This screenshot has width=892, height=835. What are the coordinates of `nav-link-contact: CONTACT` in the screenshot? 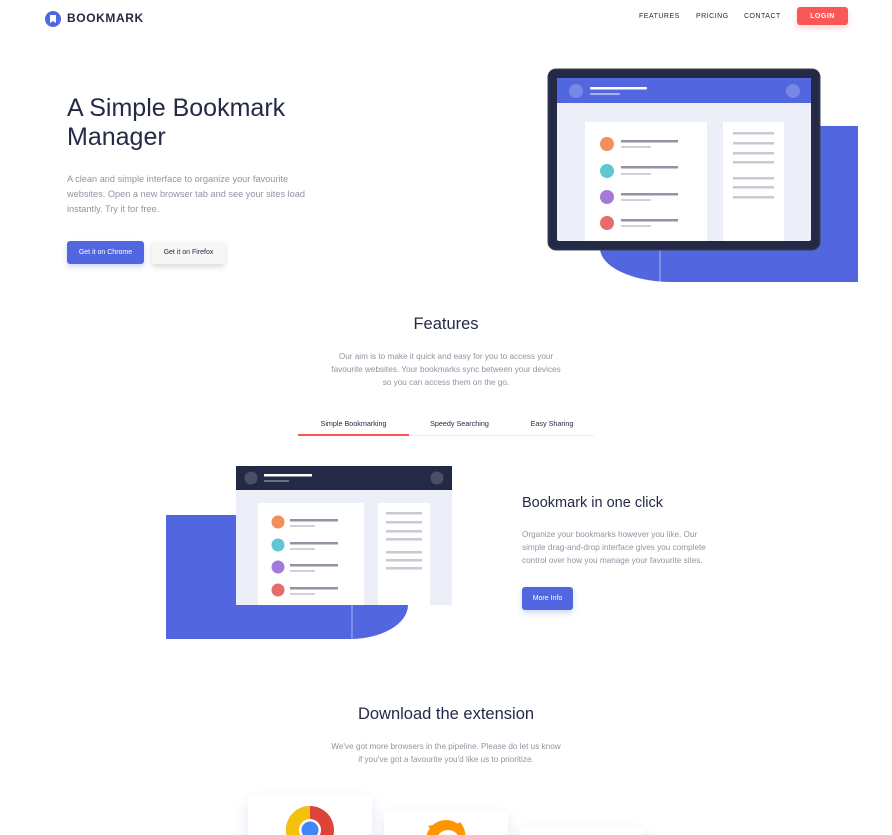 It's located at (762, 16).